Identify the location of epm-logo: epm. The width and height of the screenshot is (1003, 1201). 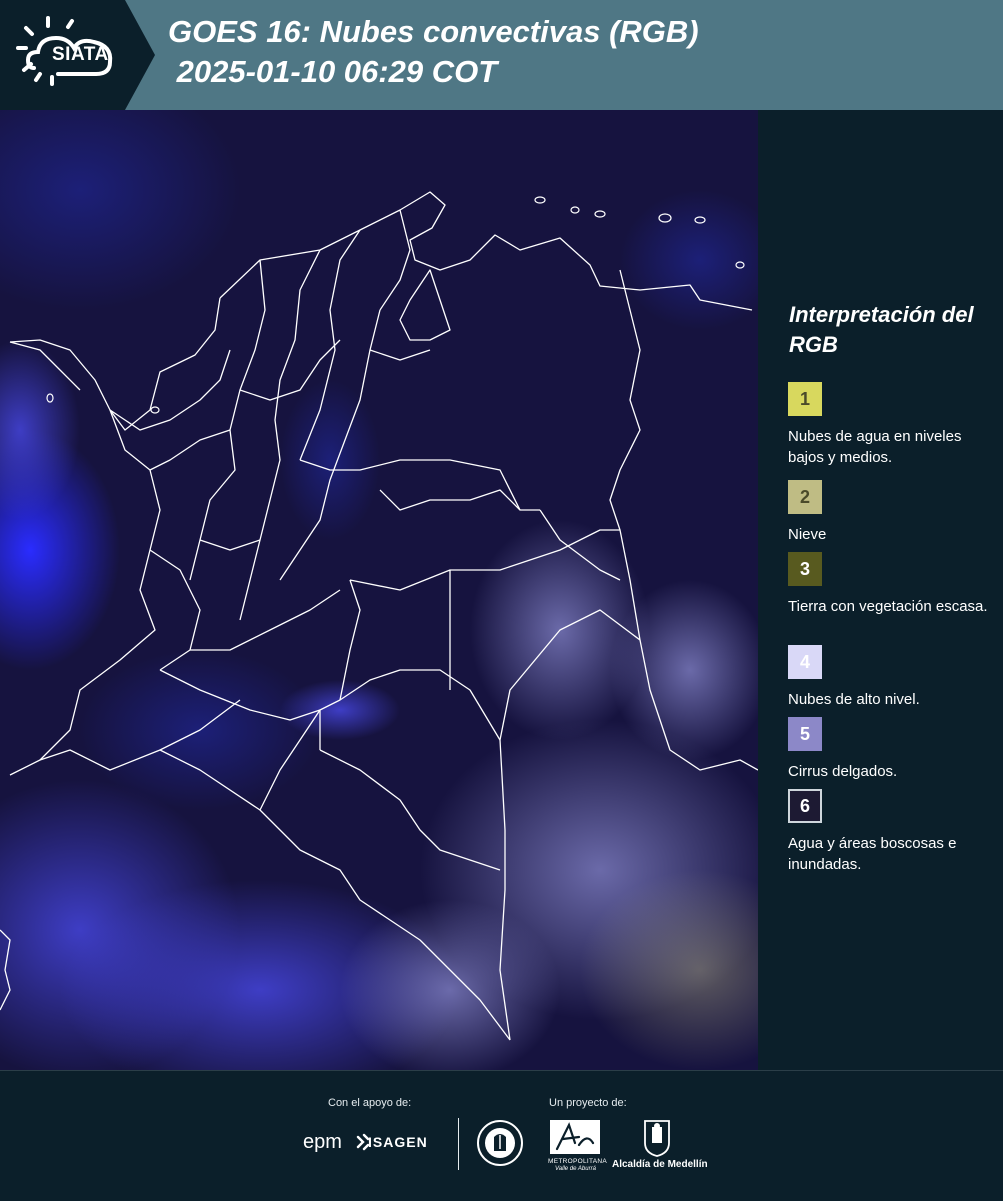
(322, 1142).